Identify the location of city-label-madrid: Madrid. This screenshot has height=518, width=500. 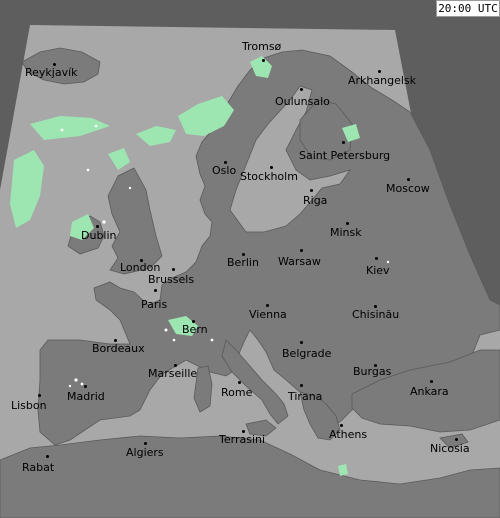
(86, 396).